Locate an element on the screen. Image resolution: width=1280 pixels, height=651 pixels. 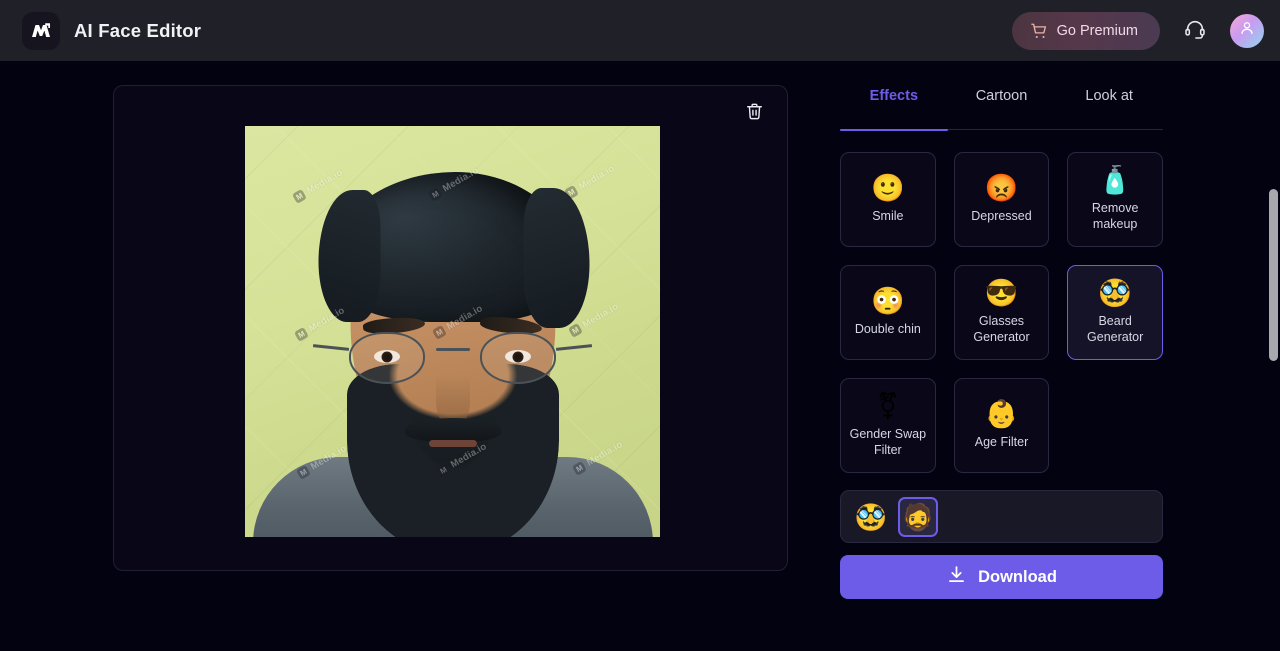
effect-label: Remove makeup is located at coordinates (1115, 216).